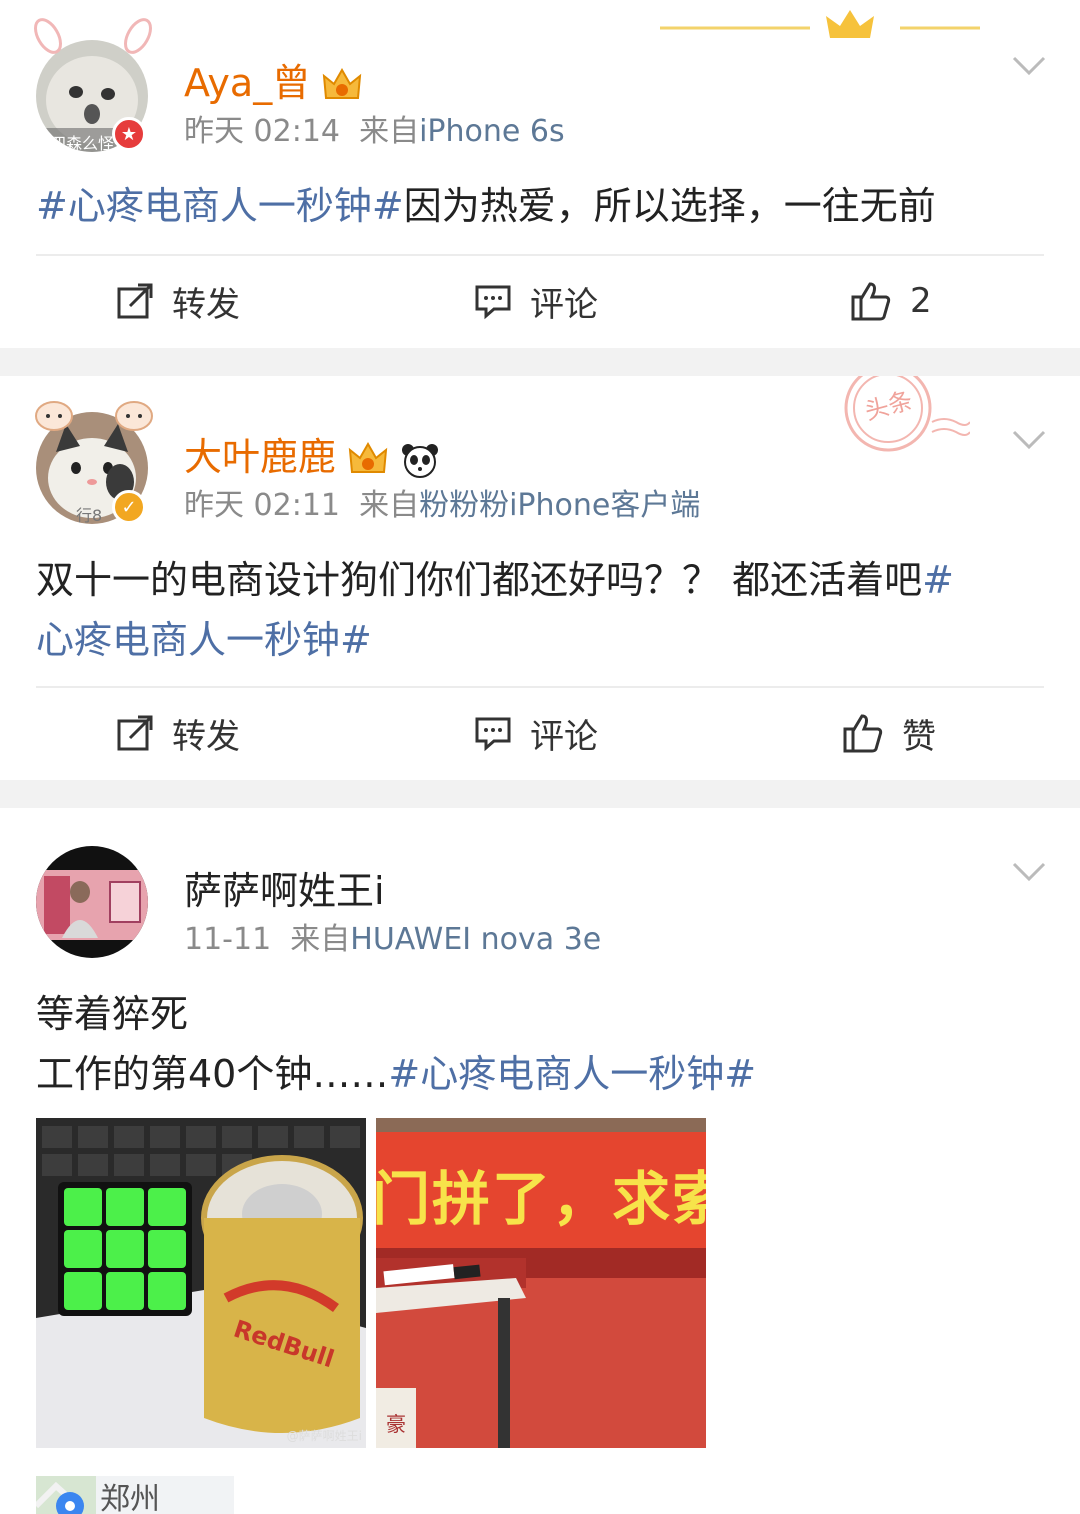 The width and height of the screenshot is (1080, 1514). What do you see at coordinates (228, 939) in the screenshot?
I see `post-time: 11-11` at bounding box center [228, 939].